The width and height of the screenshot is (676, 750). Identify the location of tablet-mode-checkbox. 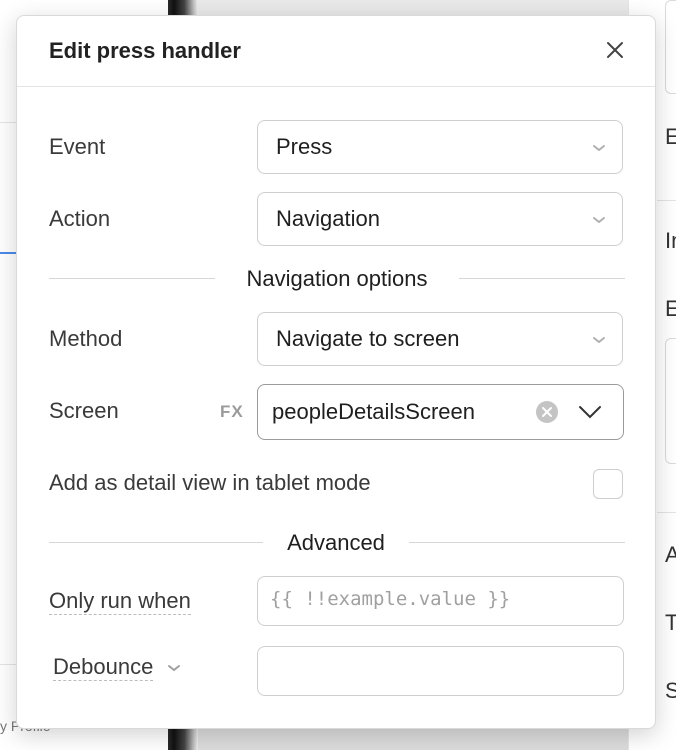
(608, 484).